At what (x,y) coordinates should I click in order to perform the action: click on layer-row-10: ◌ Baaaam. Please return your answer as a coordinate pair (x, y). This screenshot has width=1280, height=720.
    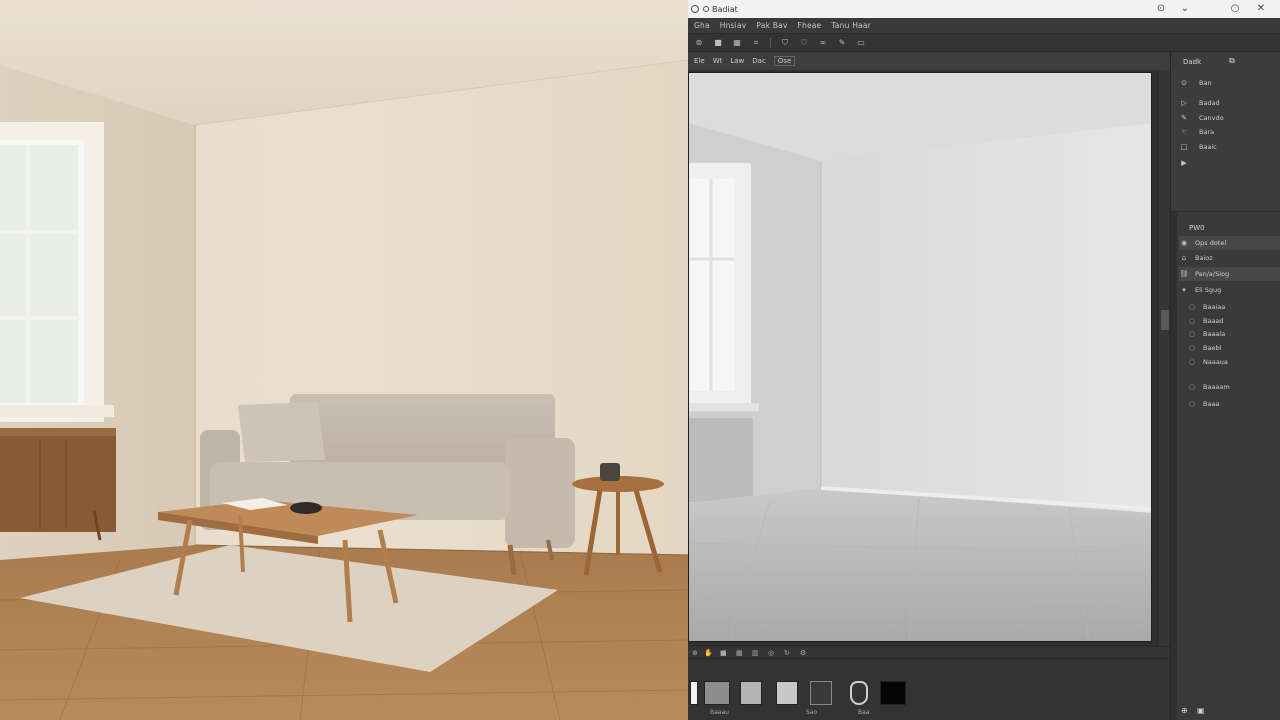
    Looking at the image, I should click on (1233, 387).